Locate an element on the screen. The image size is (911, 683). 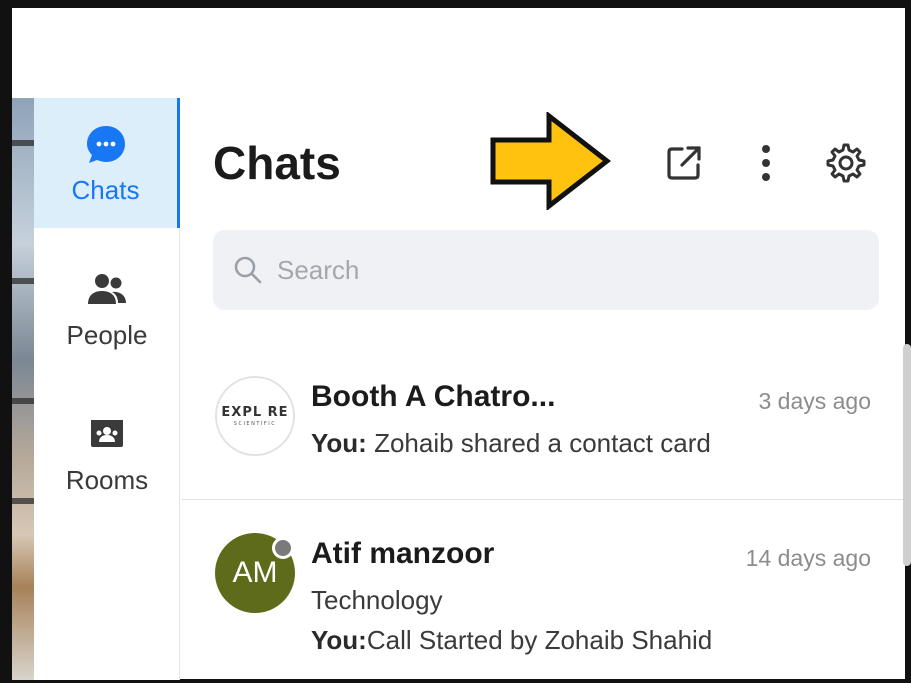
more-vertical-icon is located at coordinates (766, 163).